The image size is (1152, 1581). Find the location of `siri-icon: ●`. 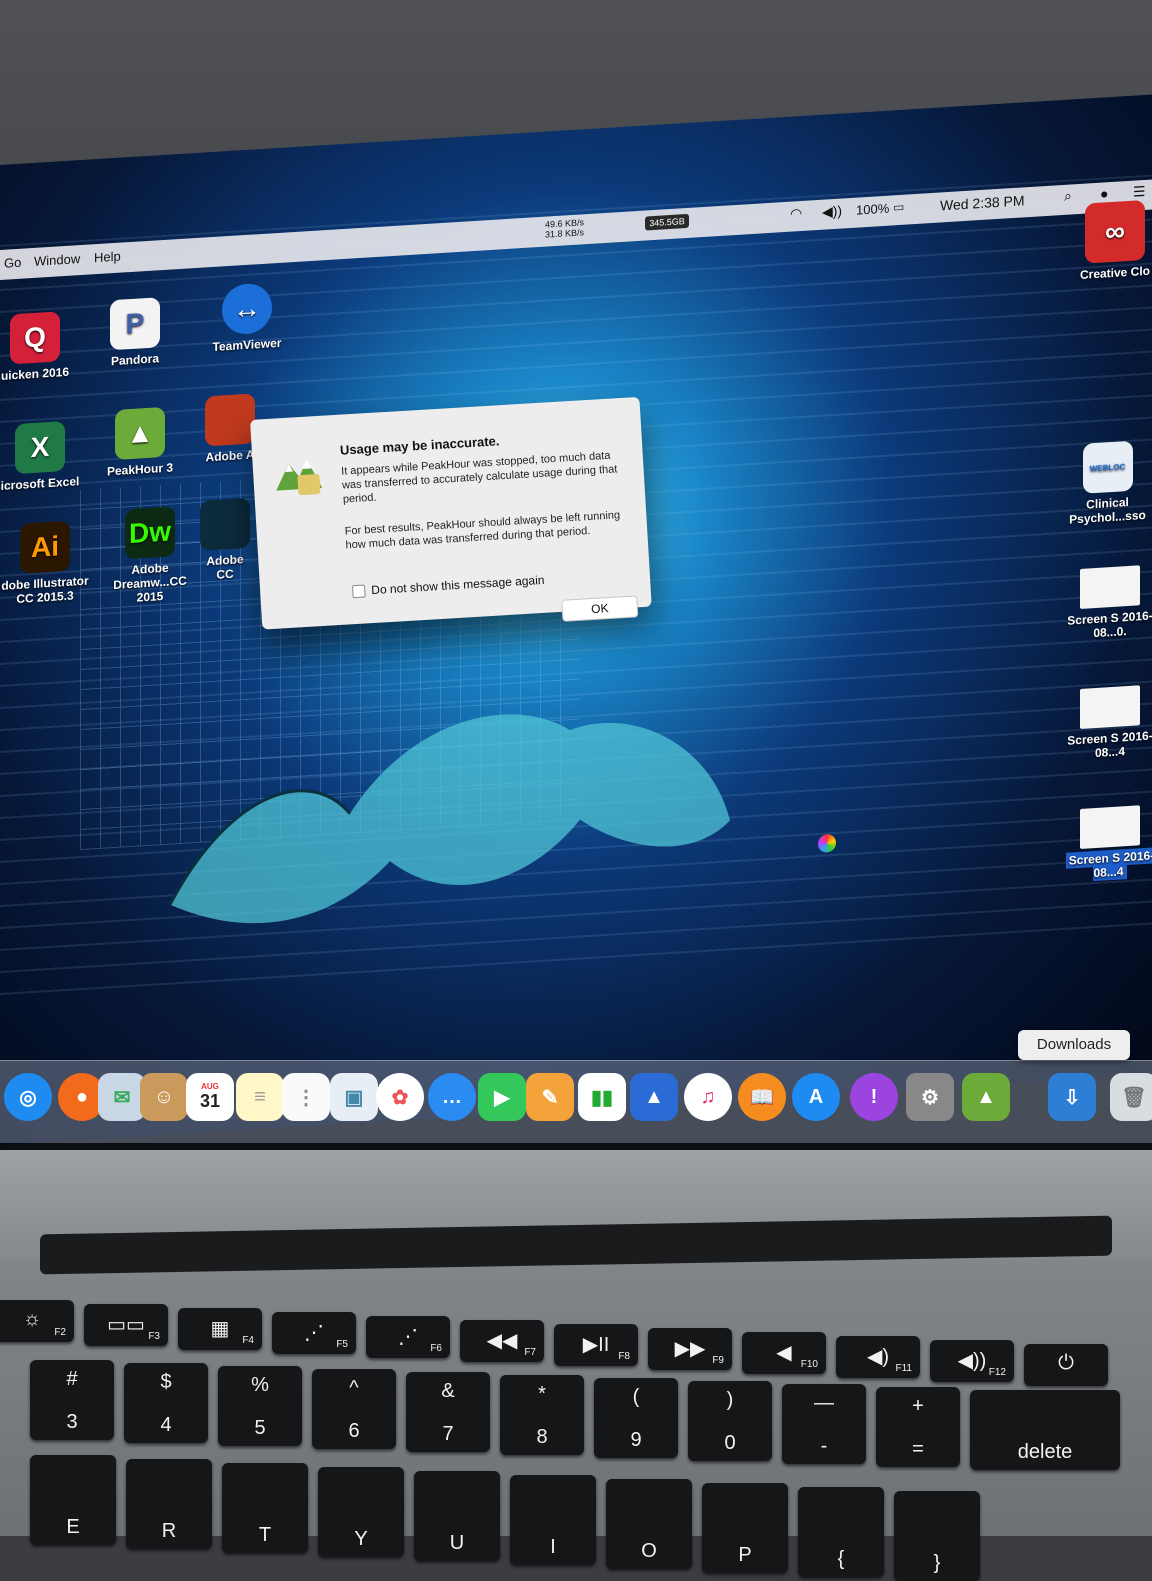

siri-icon: ● is located at coordinates (1104, 193).